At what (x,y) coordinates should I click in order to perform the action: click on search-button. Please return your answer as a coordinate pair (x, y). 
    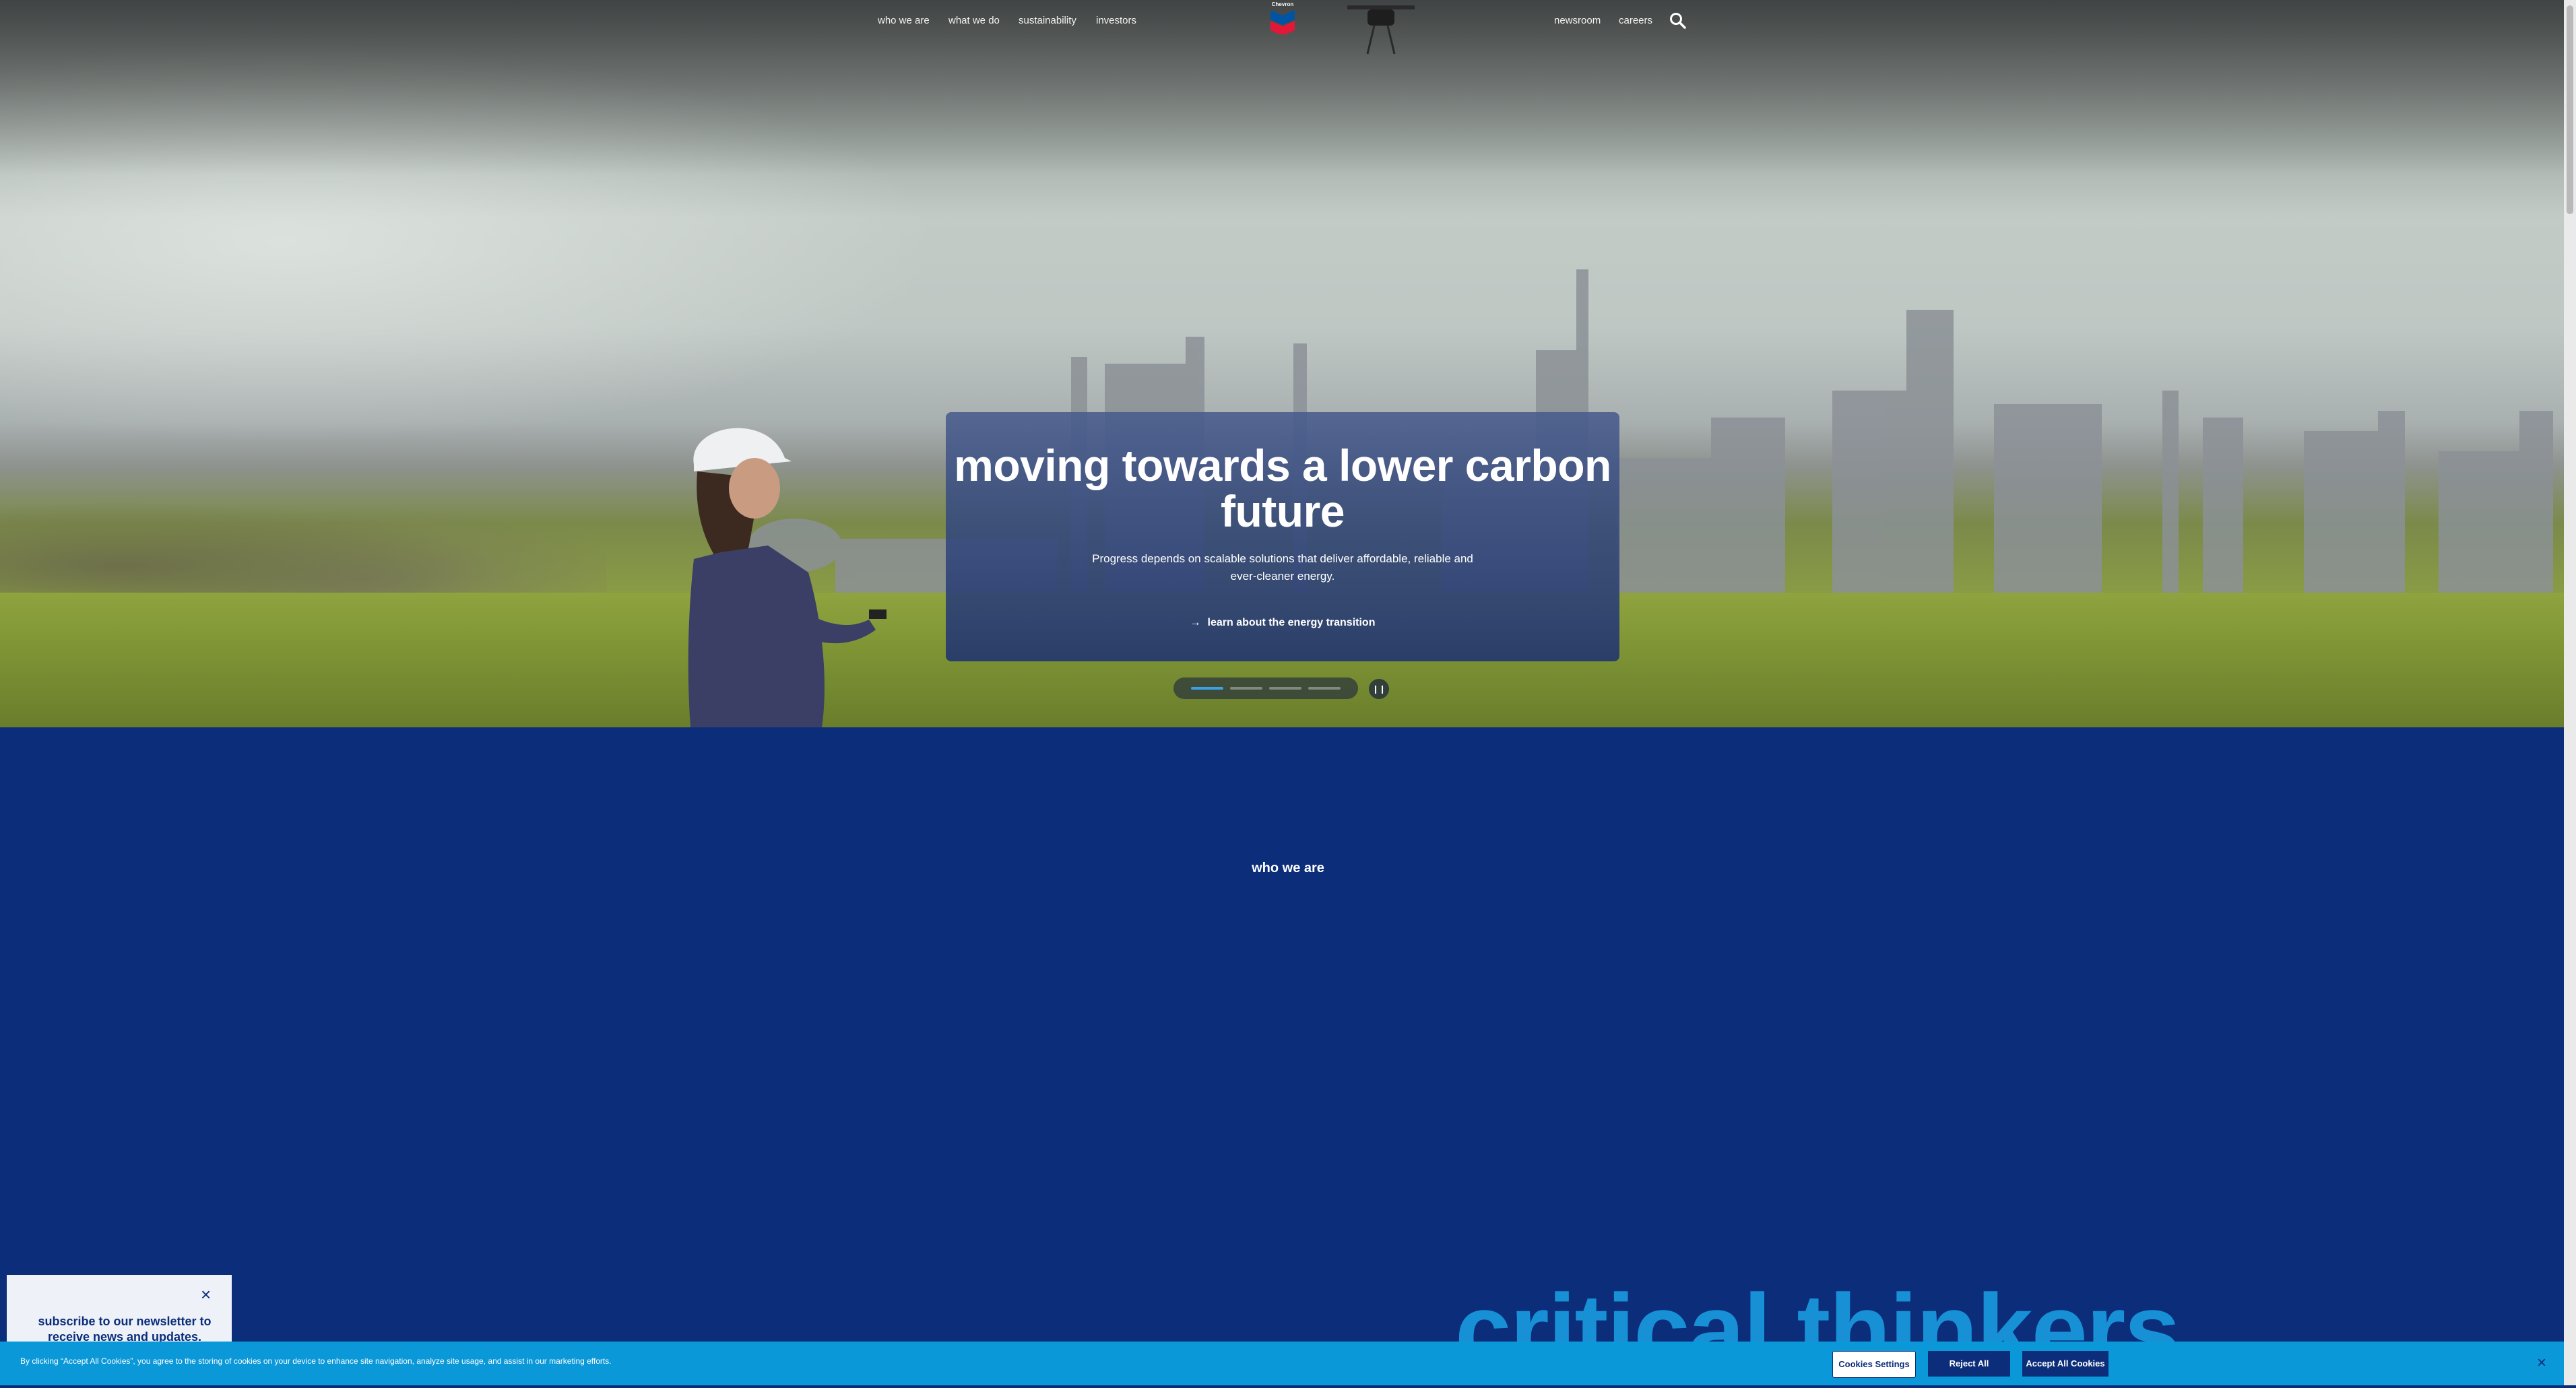
    Looking at the image, I should click on (1678, 21).